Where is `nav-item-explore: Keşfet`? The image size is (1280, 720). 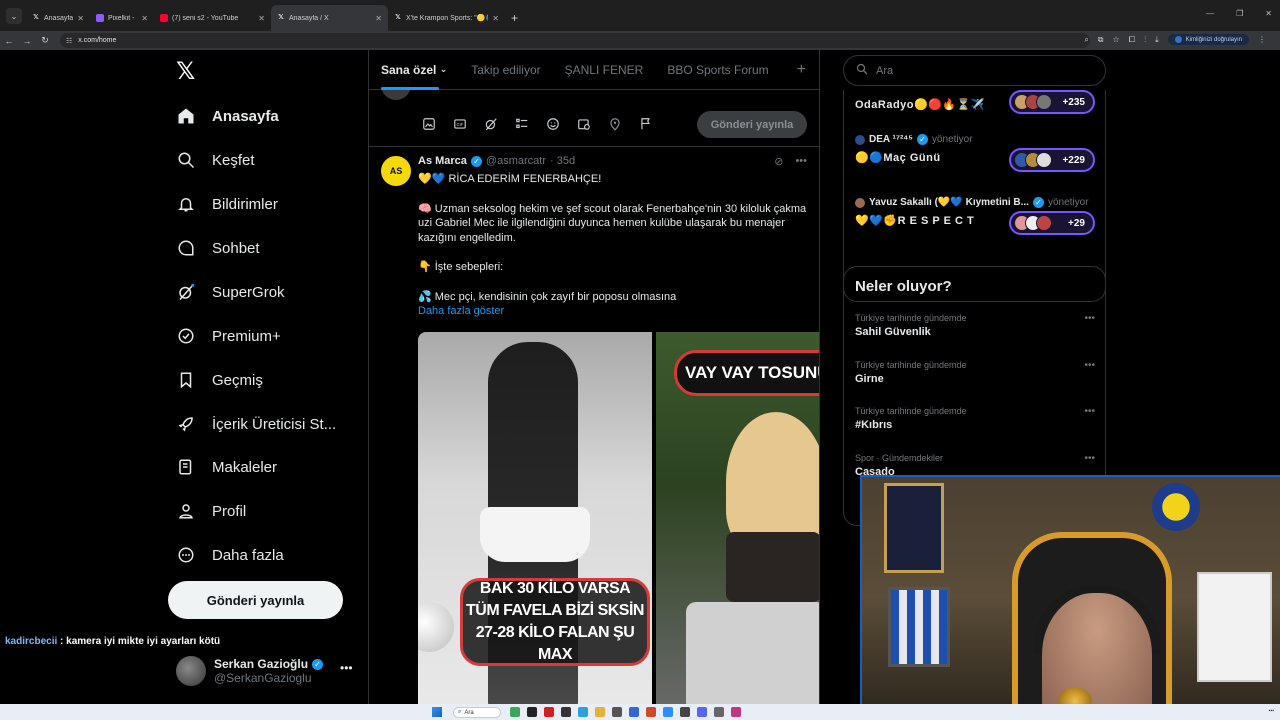 nav-item-explore: Keşfet is located at coordinates (215, 160).